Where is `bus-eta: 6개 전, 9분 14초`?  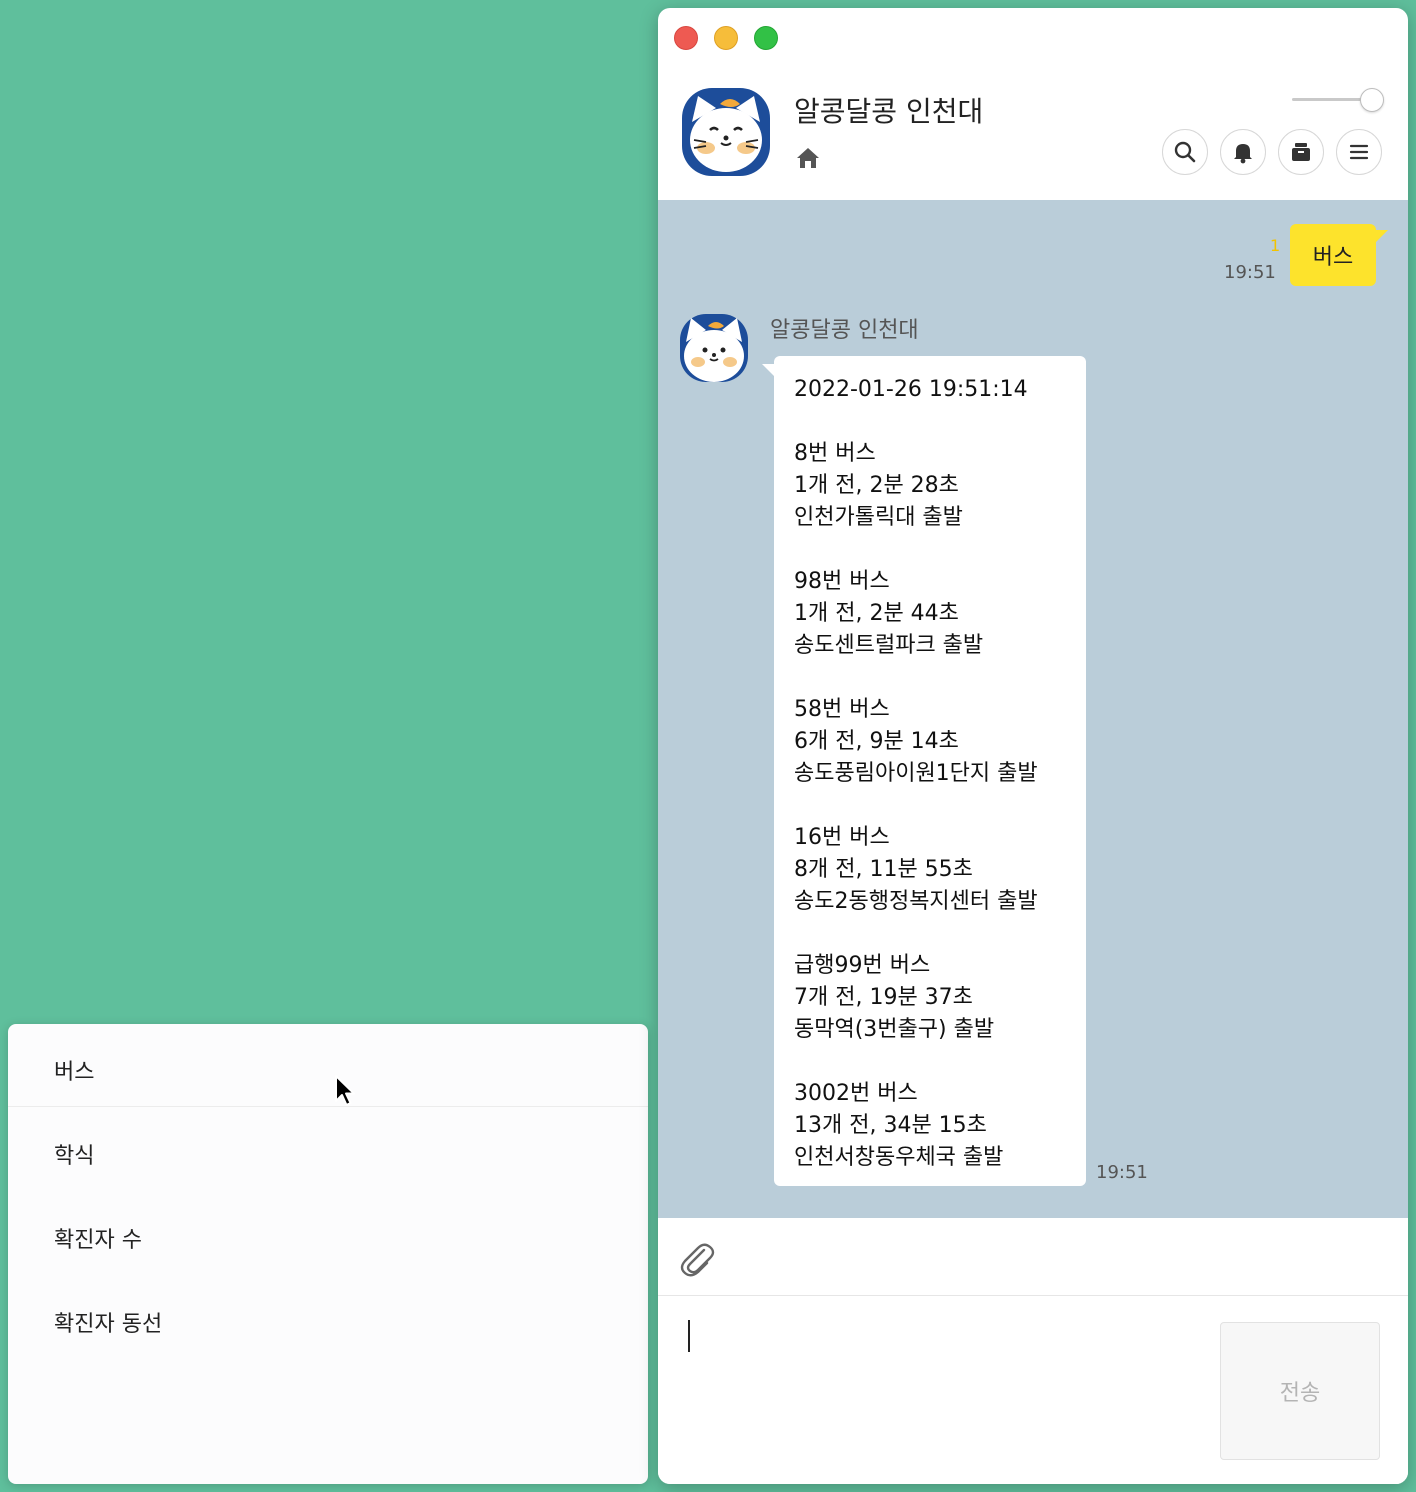
bus-eta: 6개 전, 9분 14초 is located at coordinates (876, 741).